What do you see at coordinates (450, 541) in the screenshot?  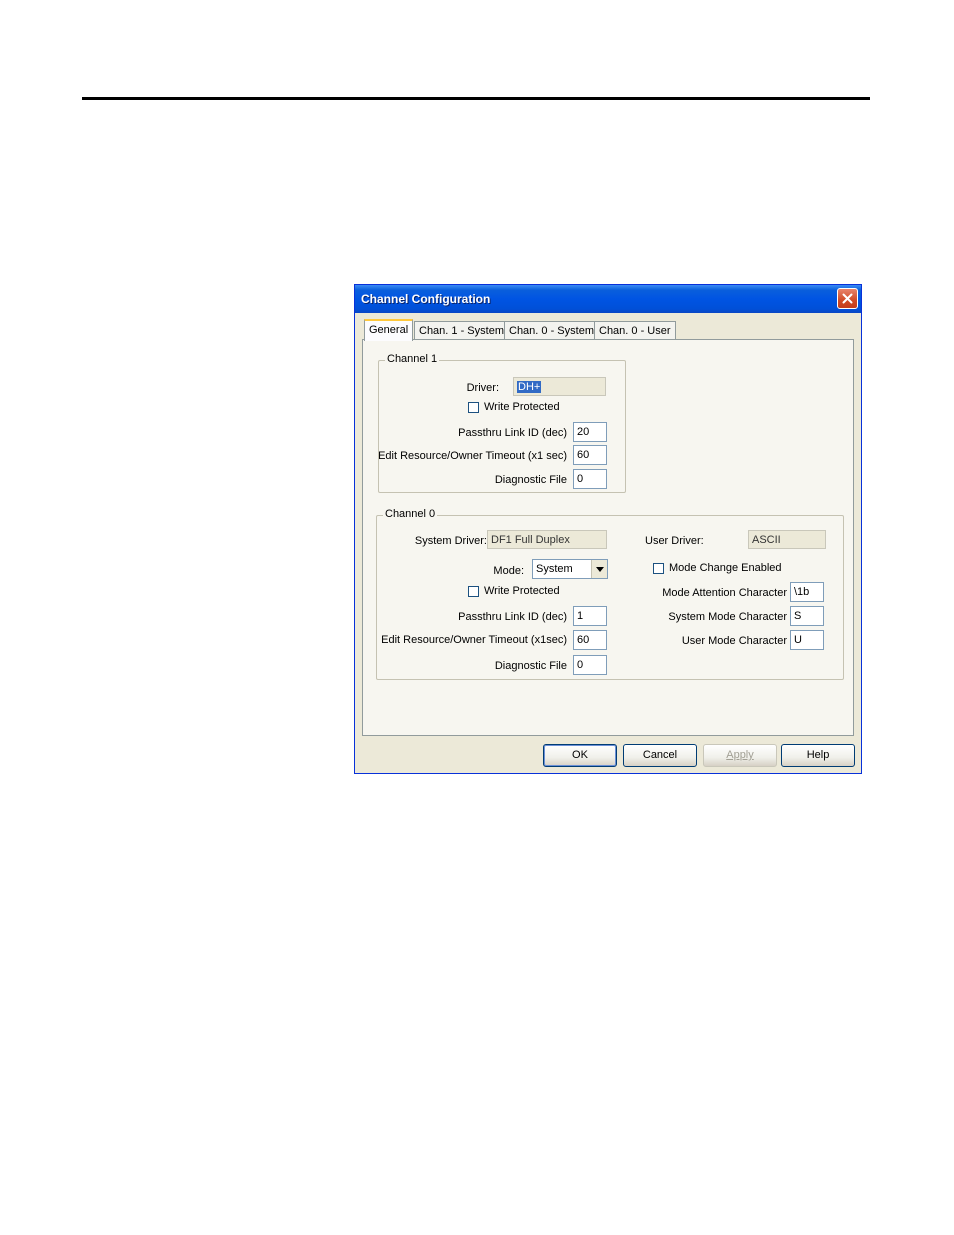 I see `system-driver-label: System Driver:` at bounding box center [450, 541].